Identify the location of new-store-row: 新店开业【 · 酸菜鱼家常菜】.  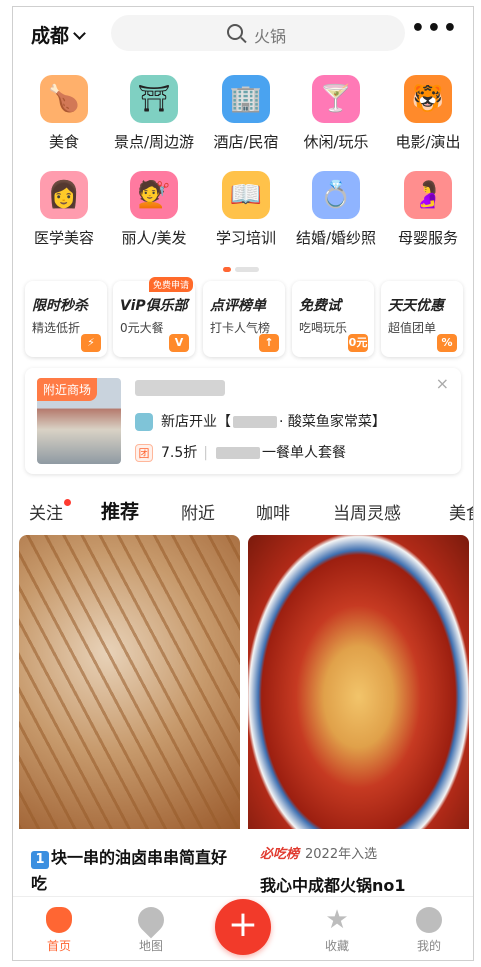
(260, 421).